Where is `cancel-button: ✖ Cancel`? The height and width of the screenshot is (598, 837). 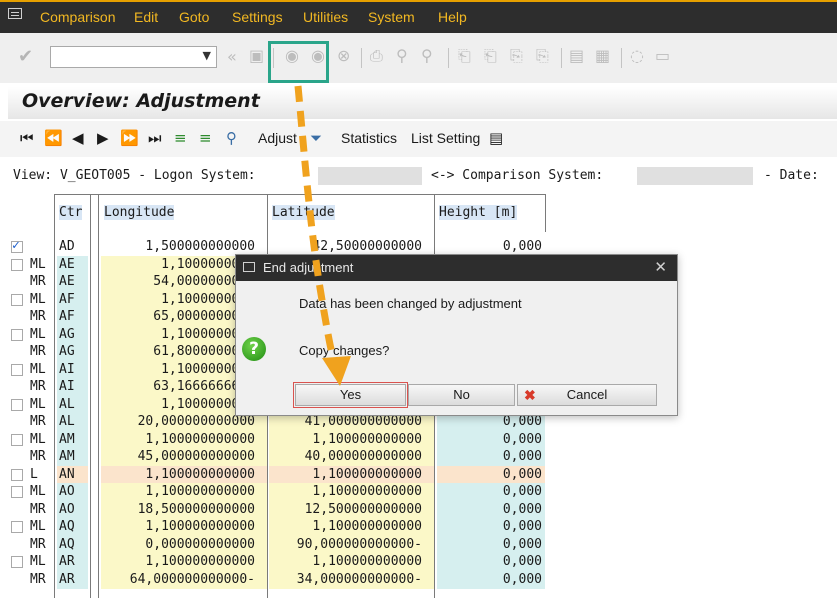 cancel-button: ✖ Cancel is located at coordinates (587, 395).